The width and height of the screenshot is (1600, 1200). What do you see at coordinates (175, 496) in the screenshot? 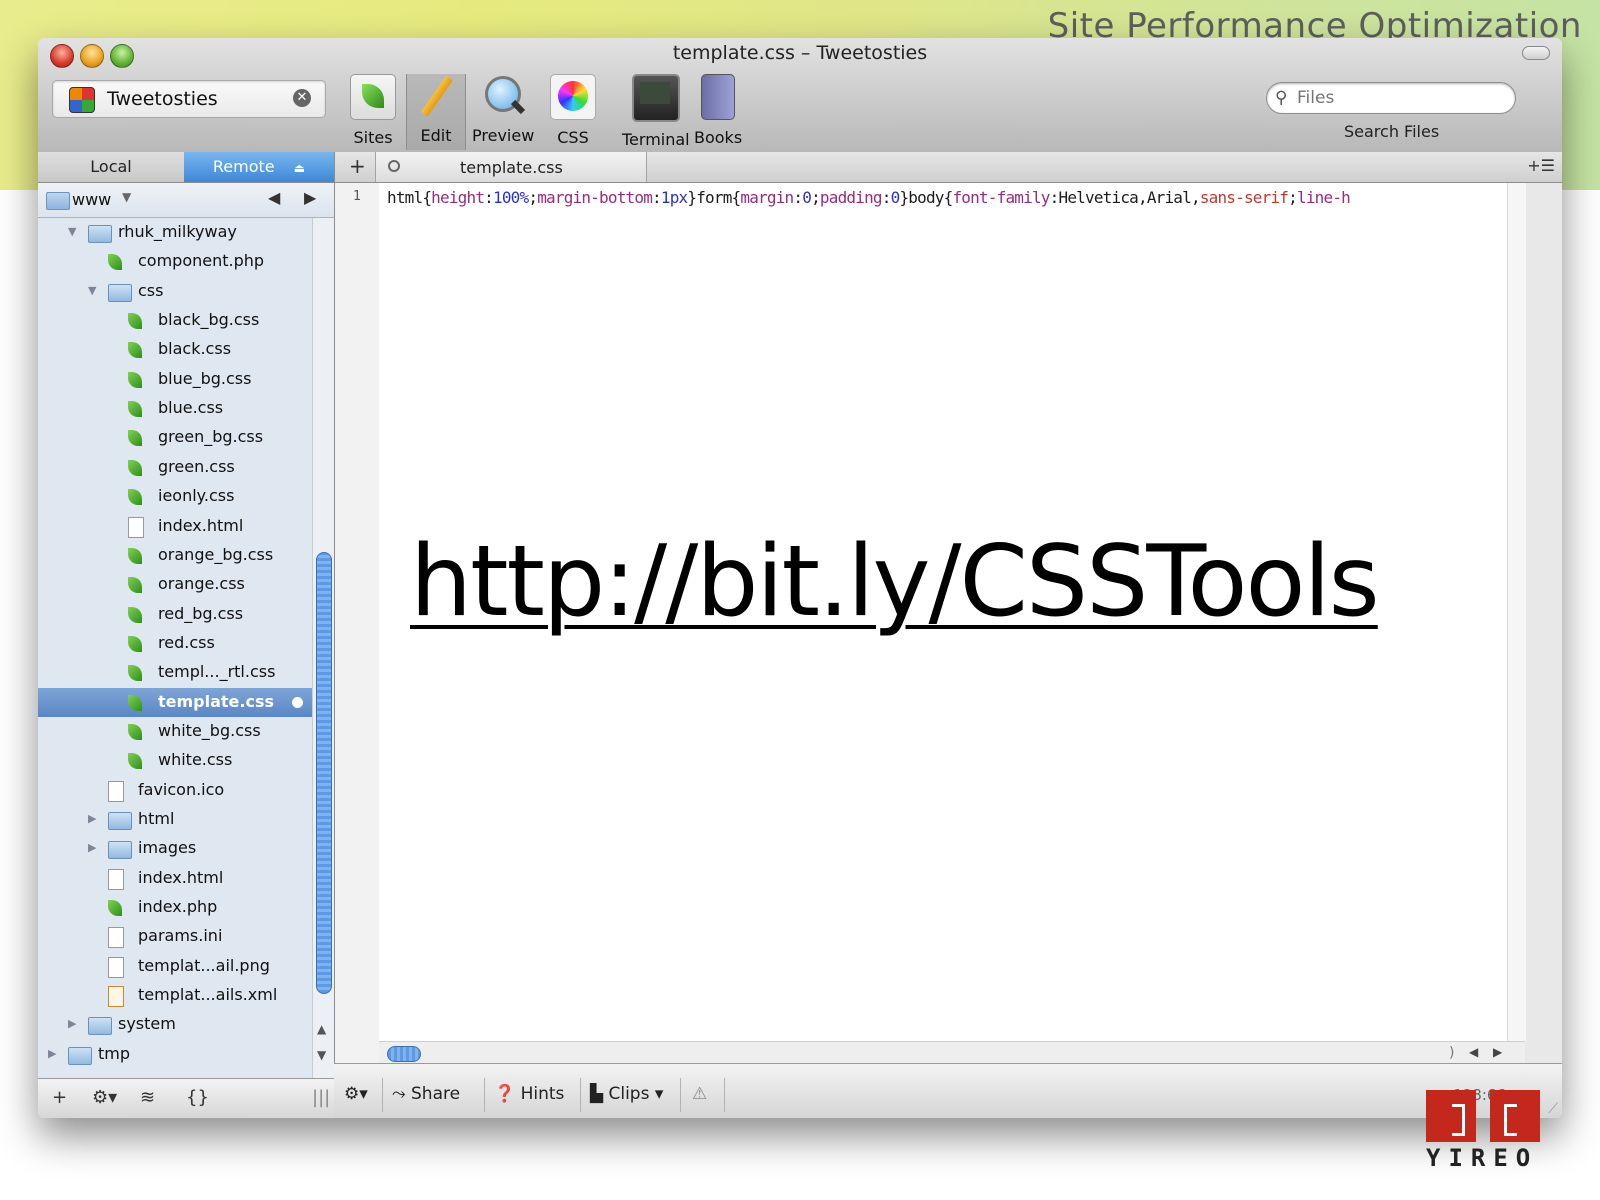
I see `tree-item: ieonly.css` at bounding box center [175, 496].